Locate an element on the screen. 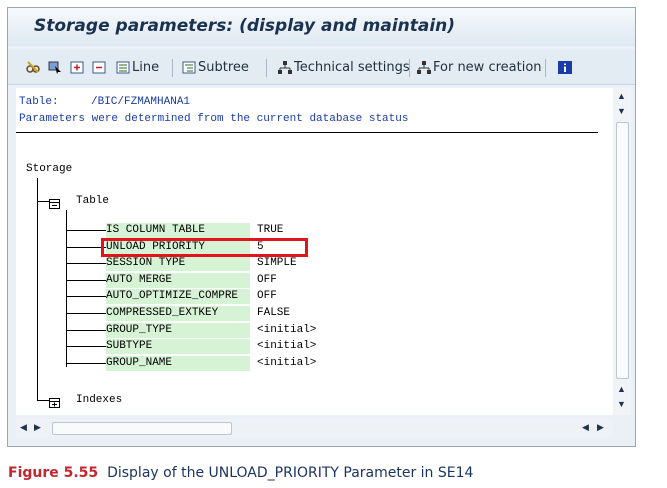 Image resolution: width=667 pixels, height=488 pixels. parameter-key: SUBTYPE is located at coordinates (178, 346).